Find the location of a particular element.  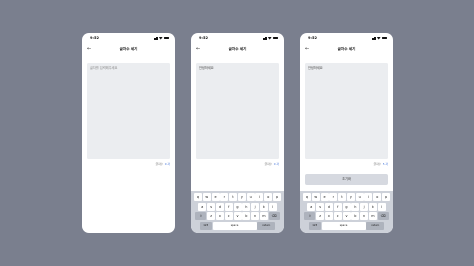

text-input-value: 안녕하세요 is located at coordinates (315, 68).